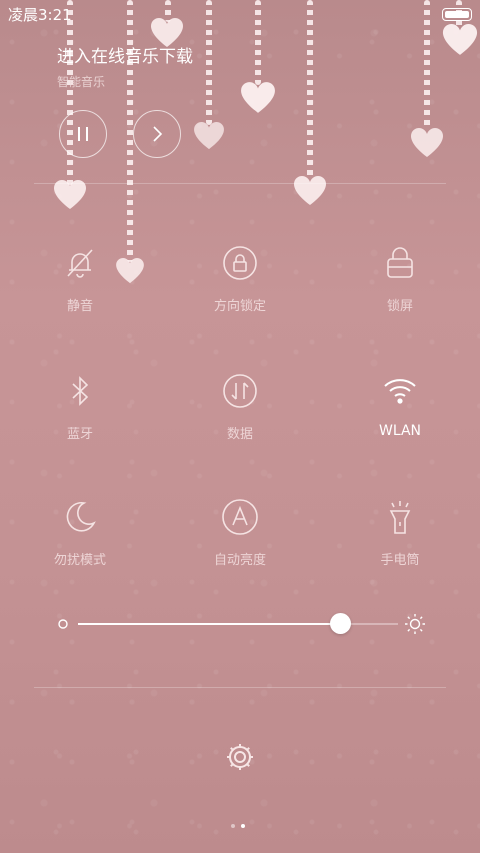 This screenshot has height=853, width=480. I want to click on divider-top, so click(240, 183).